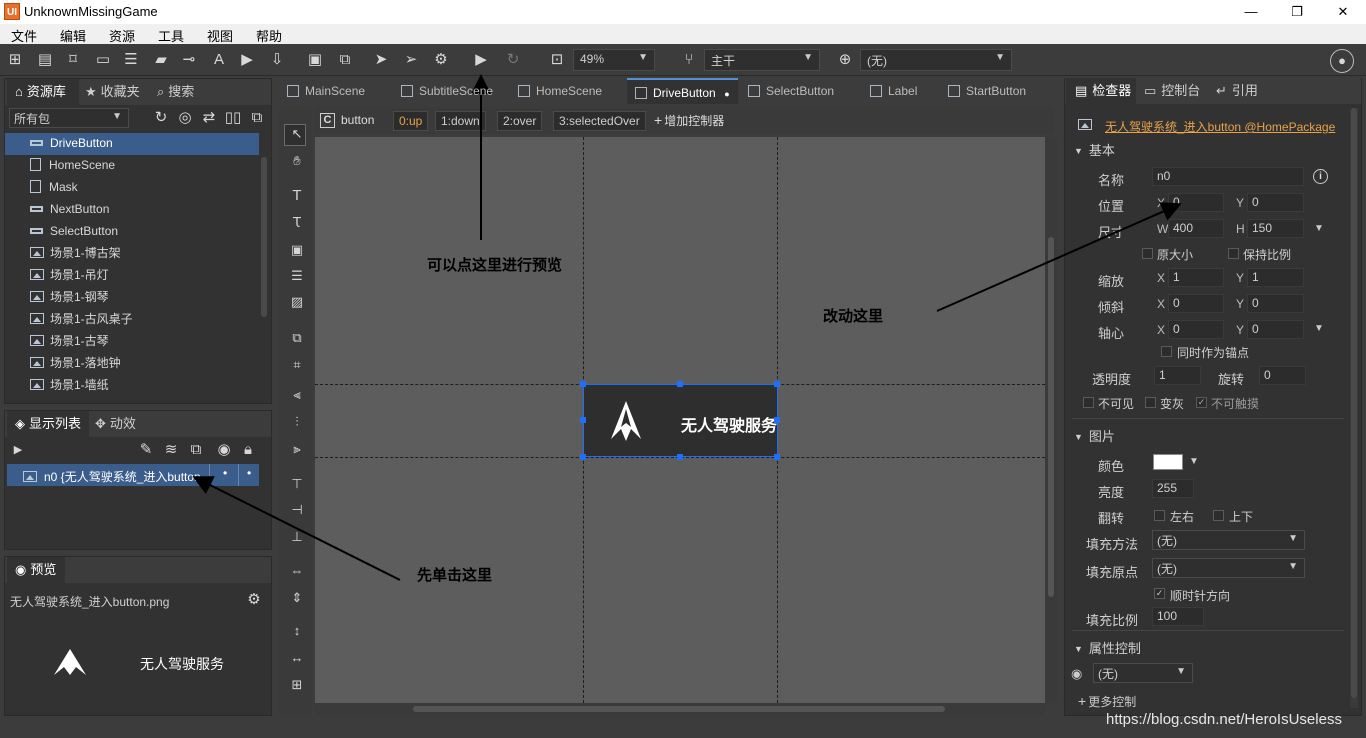 The image size is (1366, 738). I want to click on asset-item: SelectButton, so click(74, 231).